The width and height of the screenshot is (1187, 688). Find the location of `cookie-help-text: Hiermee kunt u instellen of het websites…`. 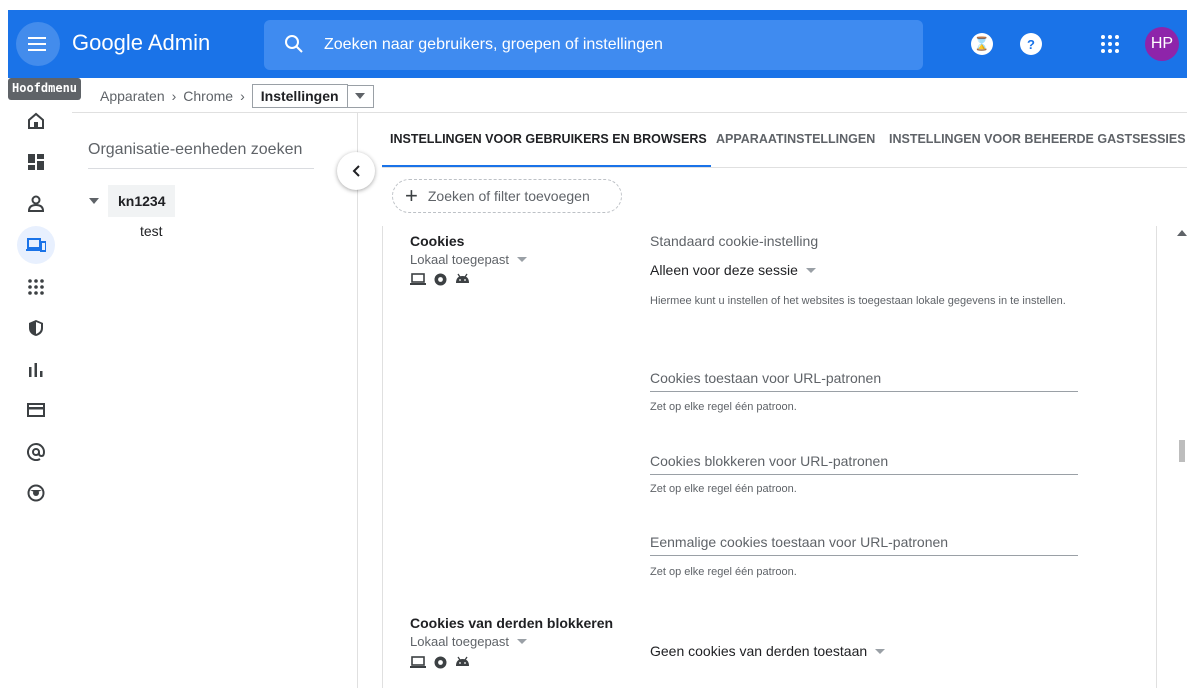

cookie-help-text: Hiermee kunt u instellen of het websites… is located at coordinates (858, 301).